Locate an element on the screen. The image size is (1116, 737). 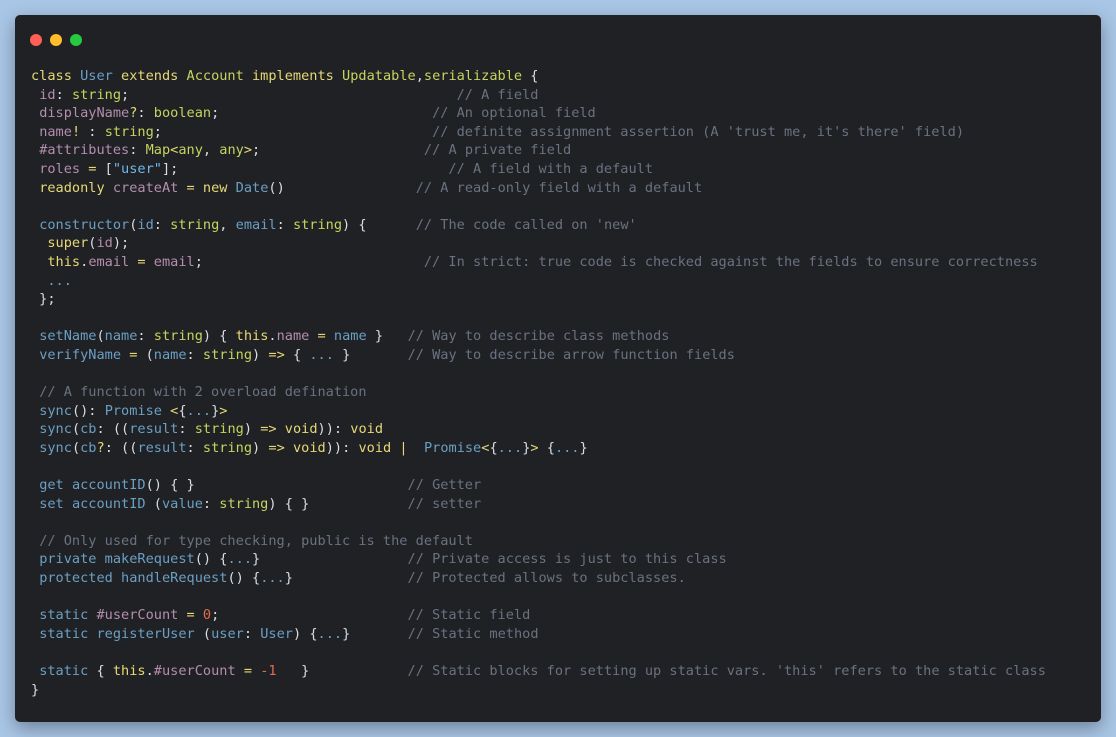
code-comment: // setter is located at coordinates (444, 503).